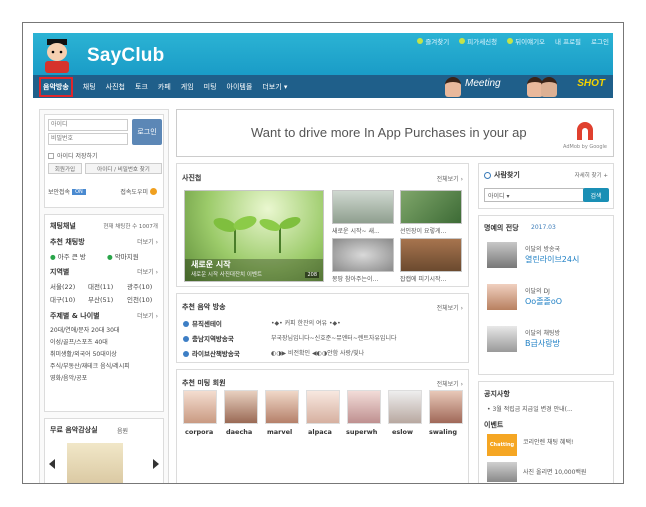  I want to click on nav-itemmall: 아이템몰, so click(240, 87).